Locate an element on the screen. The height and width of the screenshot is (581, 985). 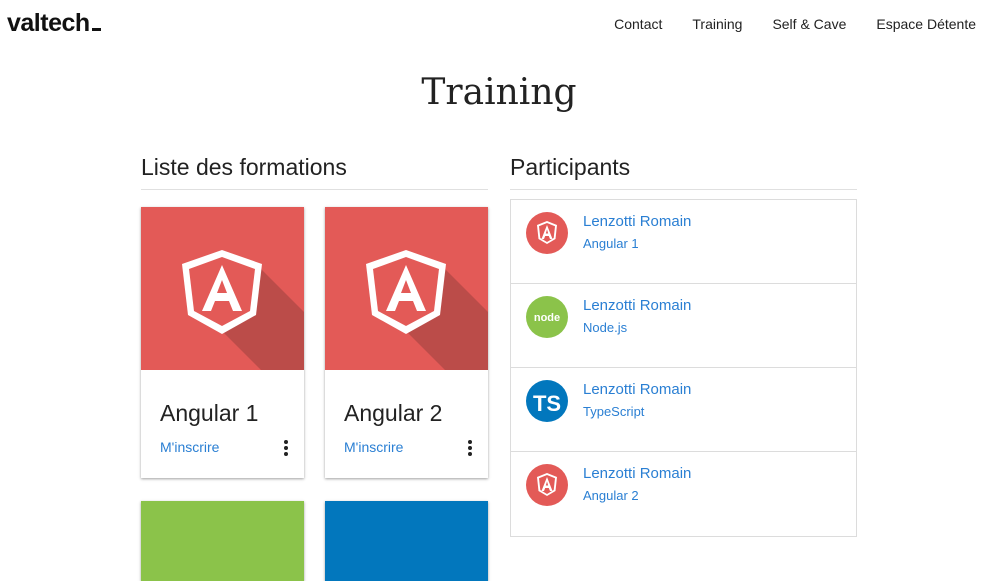
svg-text: node is located at coordinates (547, 318).